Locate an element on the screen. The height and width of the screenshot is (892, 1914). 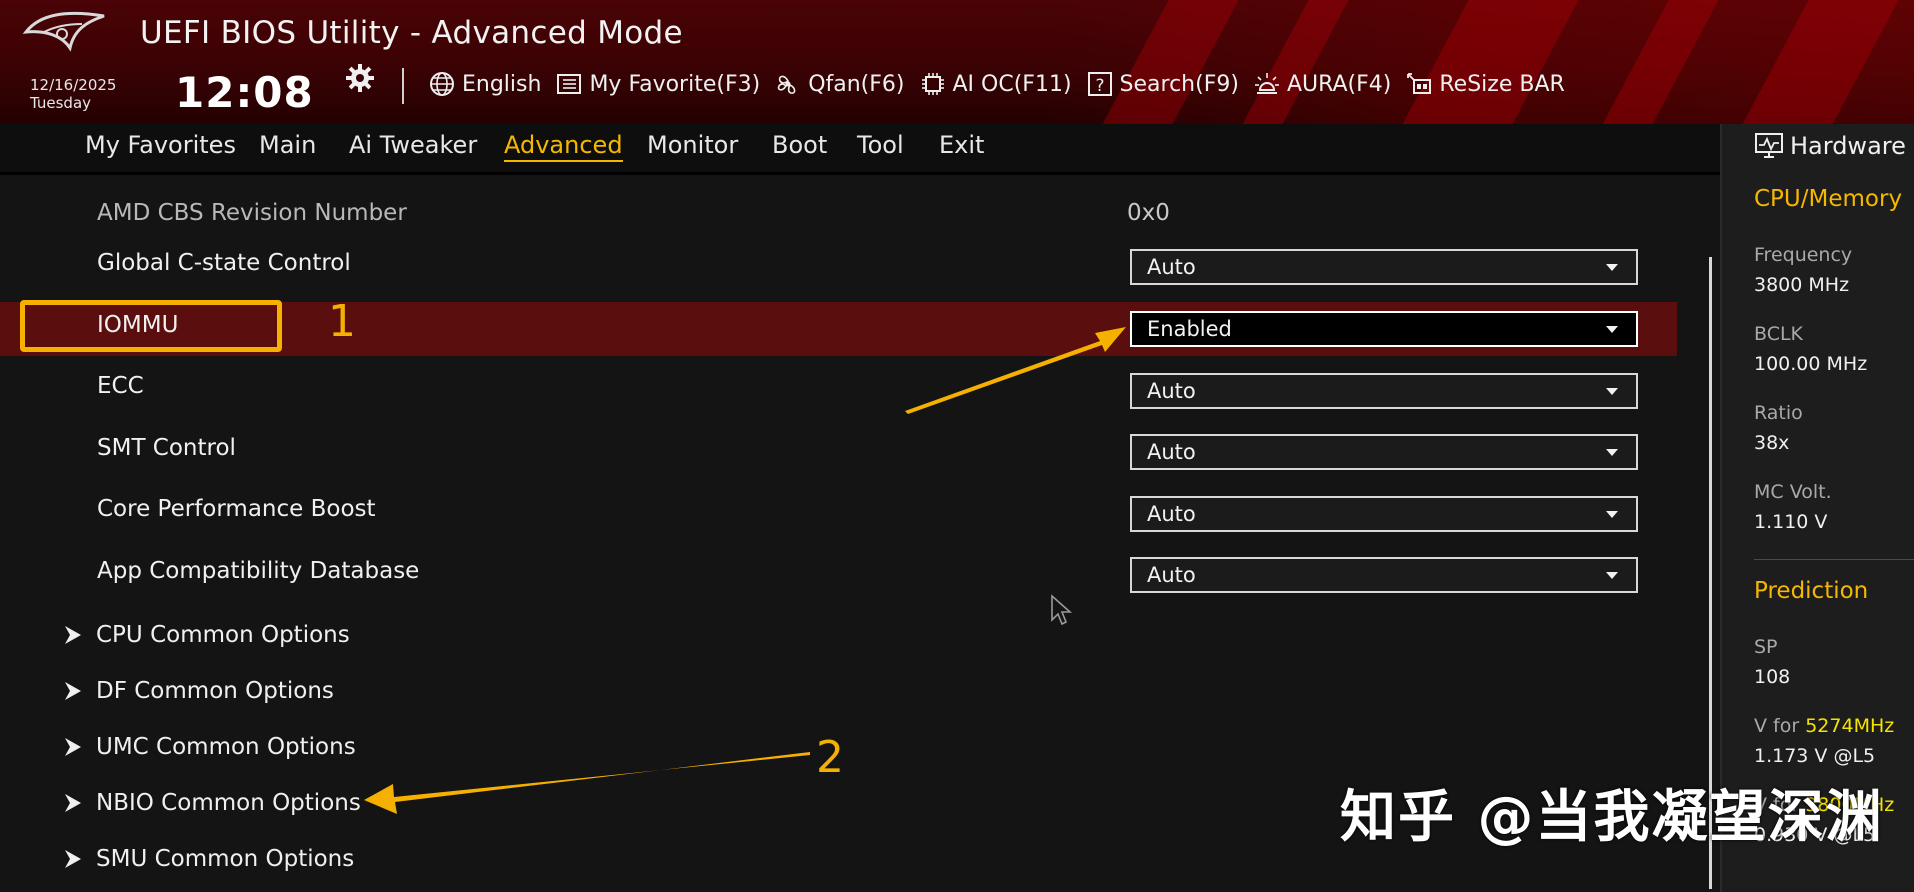
watermark-text: 知乎 @当我凝望深渊 is located at coordinates (1612, 817).